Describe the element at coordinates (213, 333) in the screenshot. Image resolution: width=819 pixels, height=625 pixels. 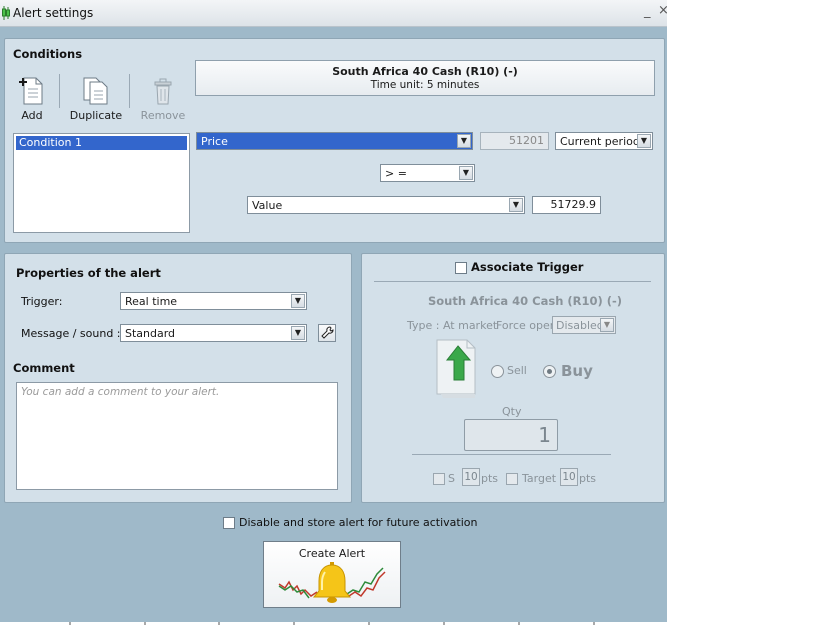
I see `message-sound-select: Standard ▼` at that location.